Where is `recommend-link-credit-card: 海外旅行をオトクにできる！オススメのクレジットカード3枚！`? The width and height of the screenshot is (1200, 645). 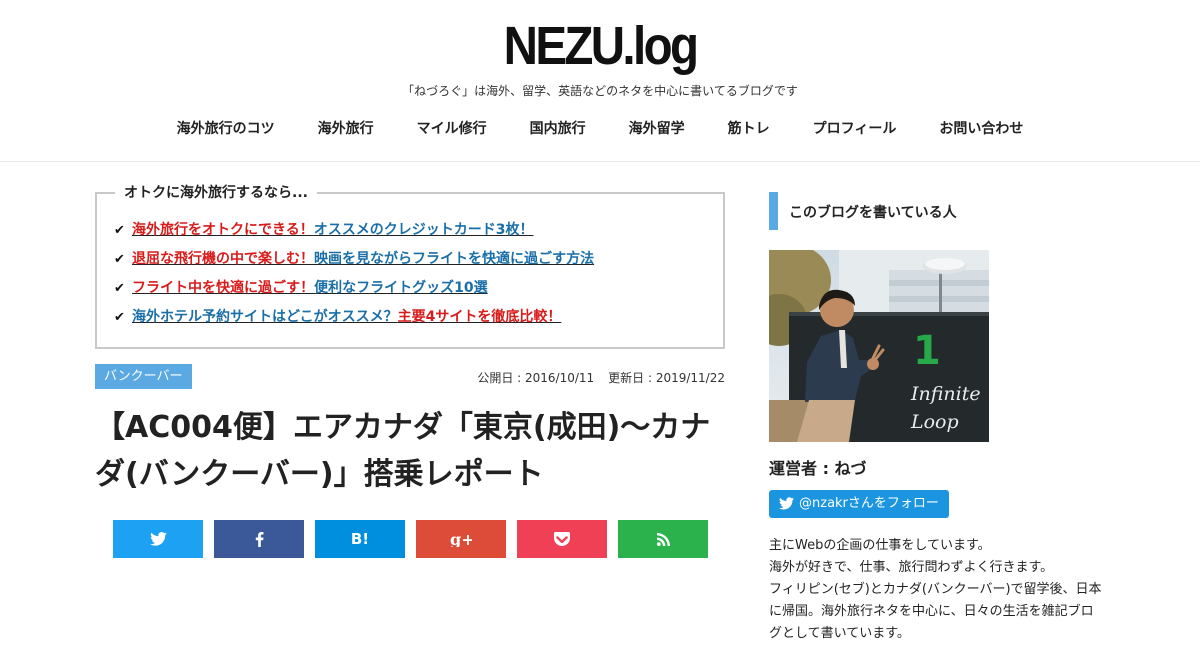 recommend-link-credit-card: 海外旅行をオトクにできる！オススメのクレジットカード3枚！ is located at coordinates (332, 230).